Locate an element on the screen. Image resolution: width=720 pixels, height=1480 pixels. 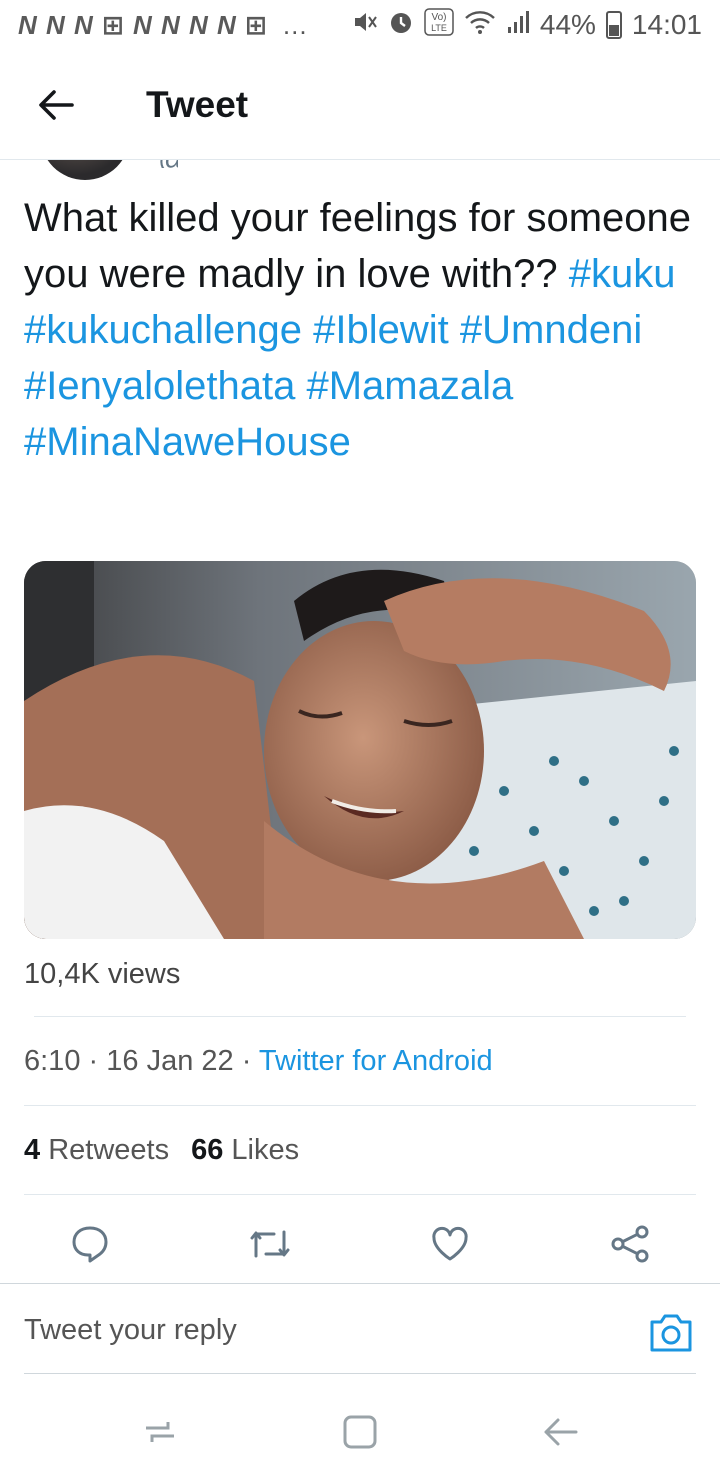
retweets-count: 4 is located at coordinates (32, 1150).